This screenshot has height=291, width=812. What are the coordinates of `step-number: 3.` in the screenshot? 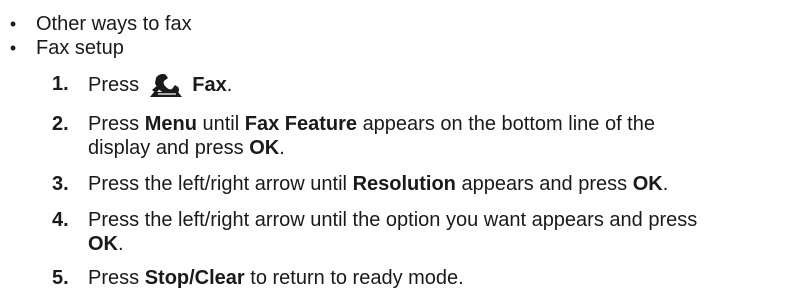 It's located at (60, 184).